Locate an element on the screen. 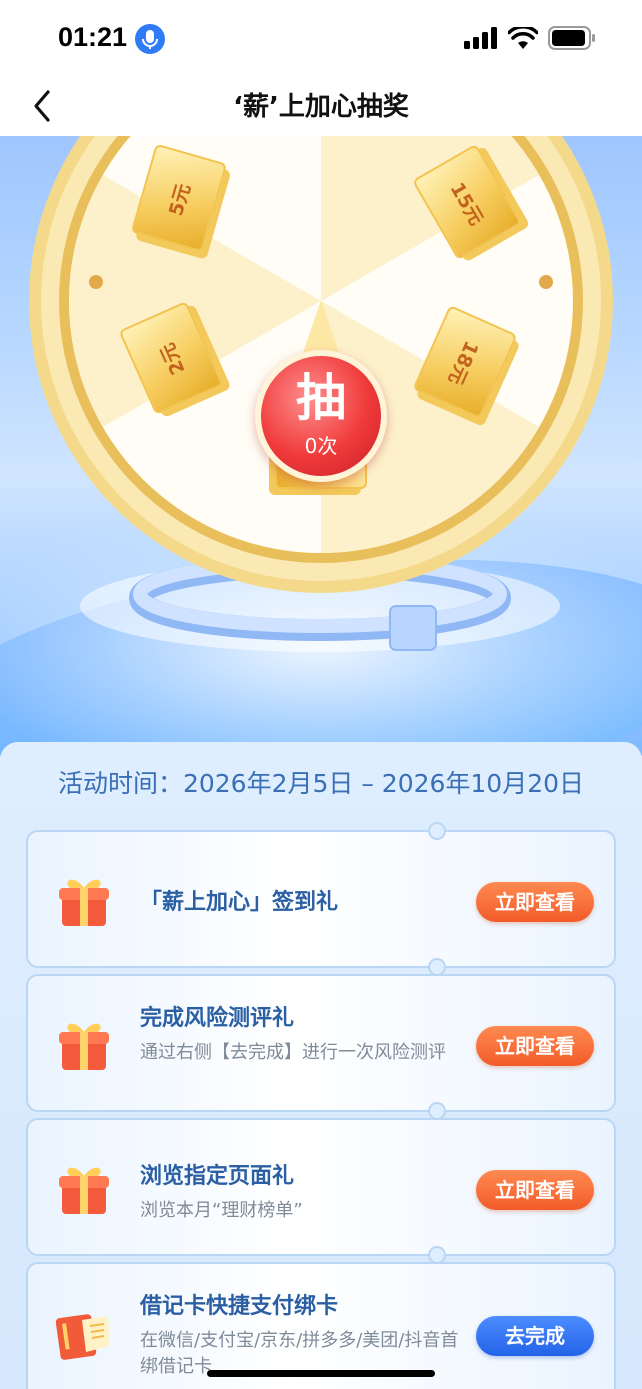 This screenshot has height=1389, width=642. draw-count: 0次 is located at coordinates (321, 446).